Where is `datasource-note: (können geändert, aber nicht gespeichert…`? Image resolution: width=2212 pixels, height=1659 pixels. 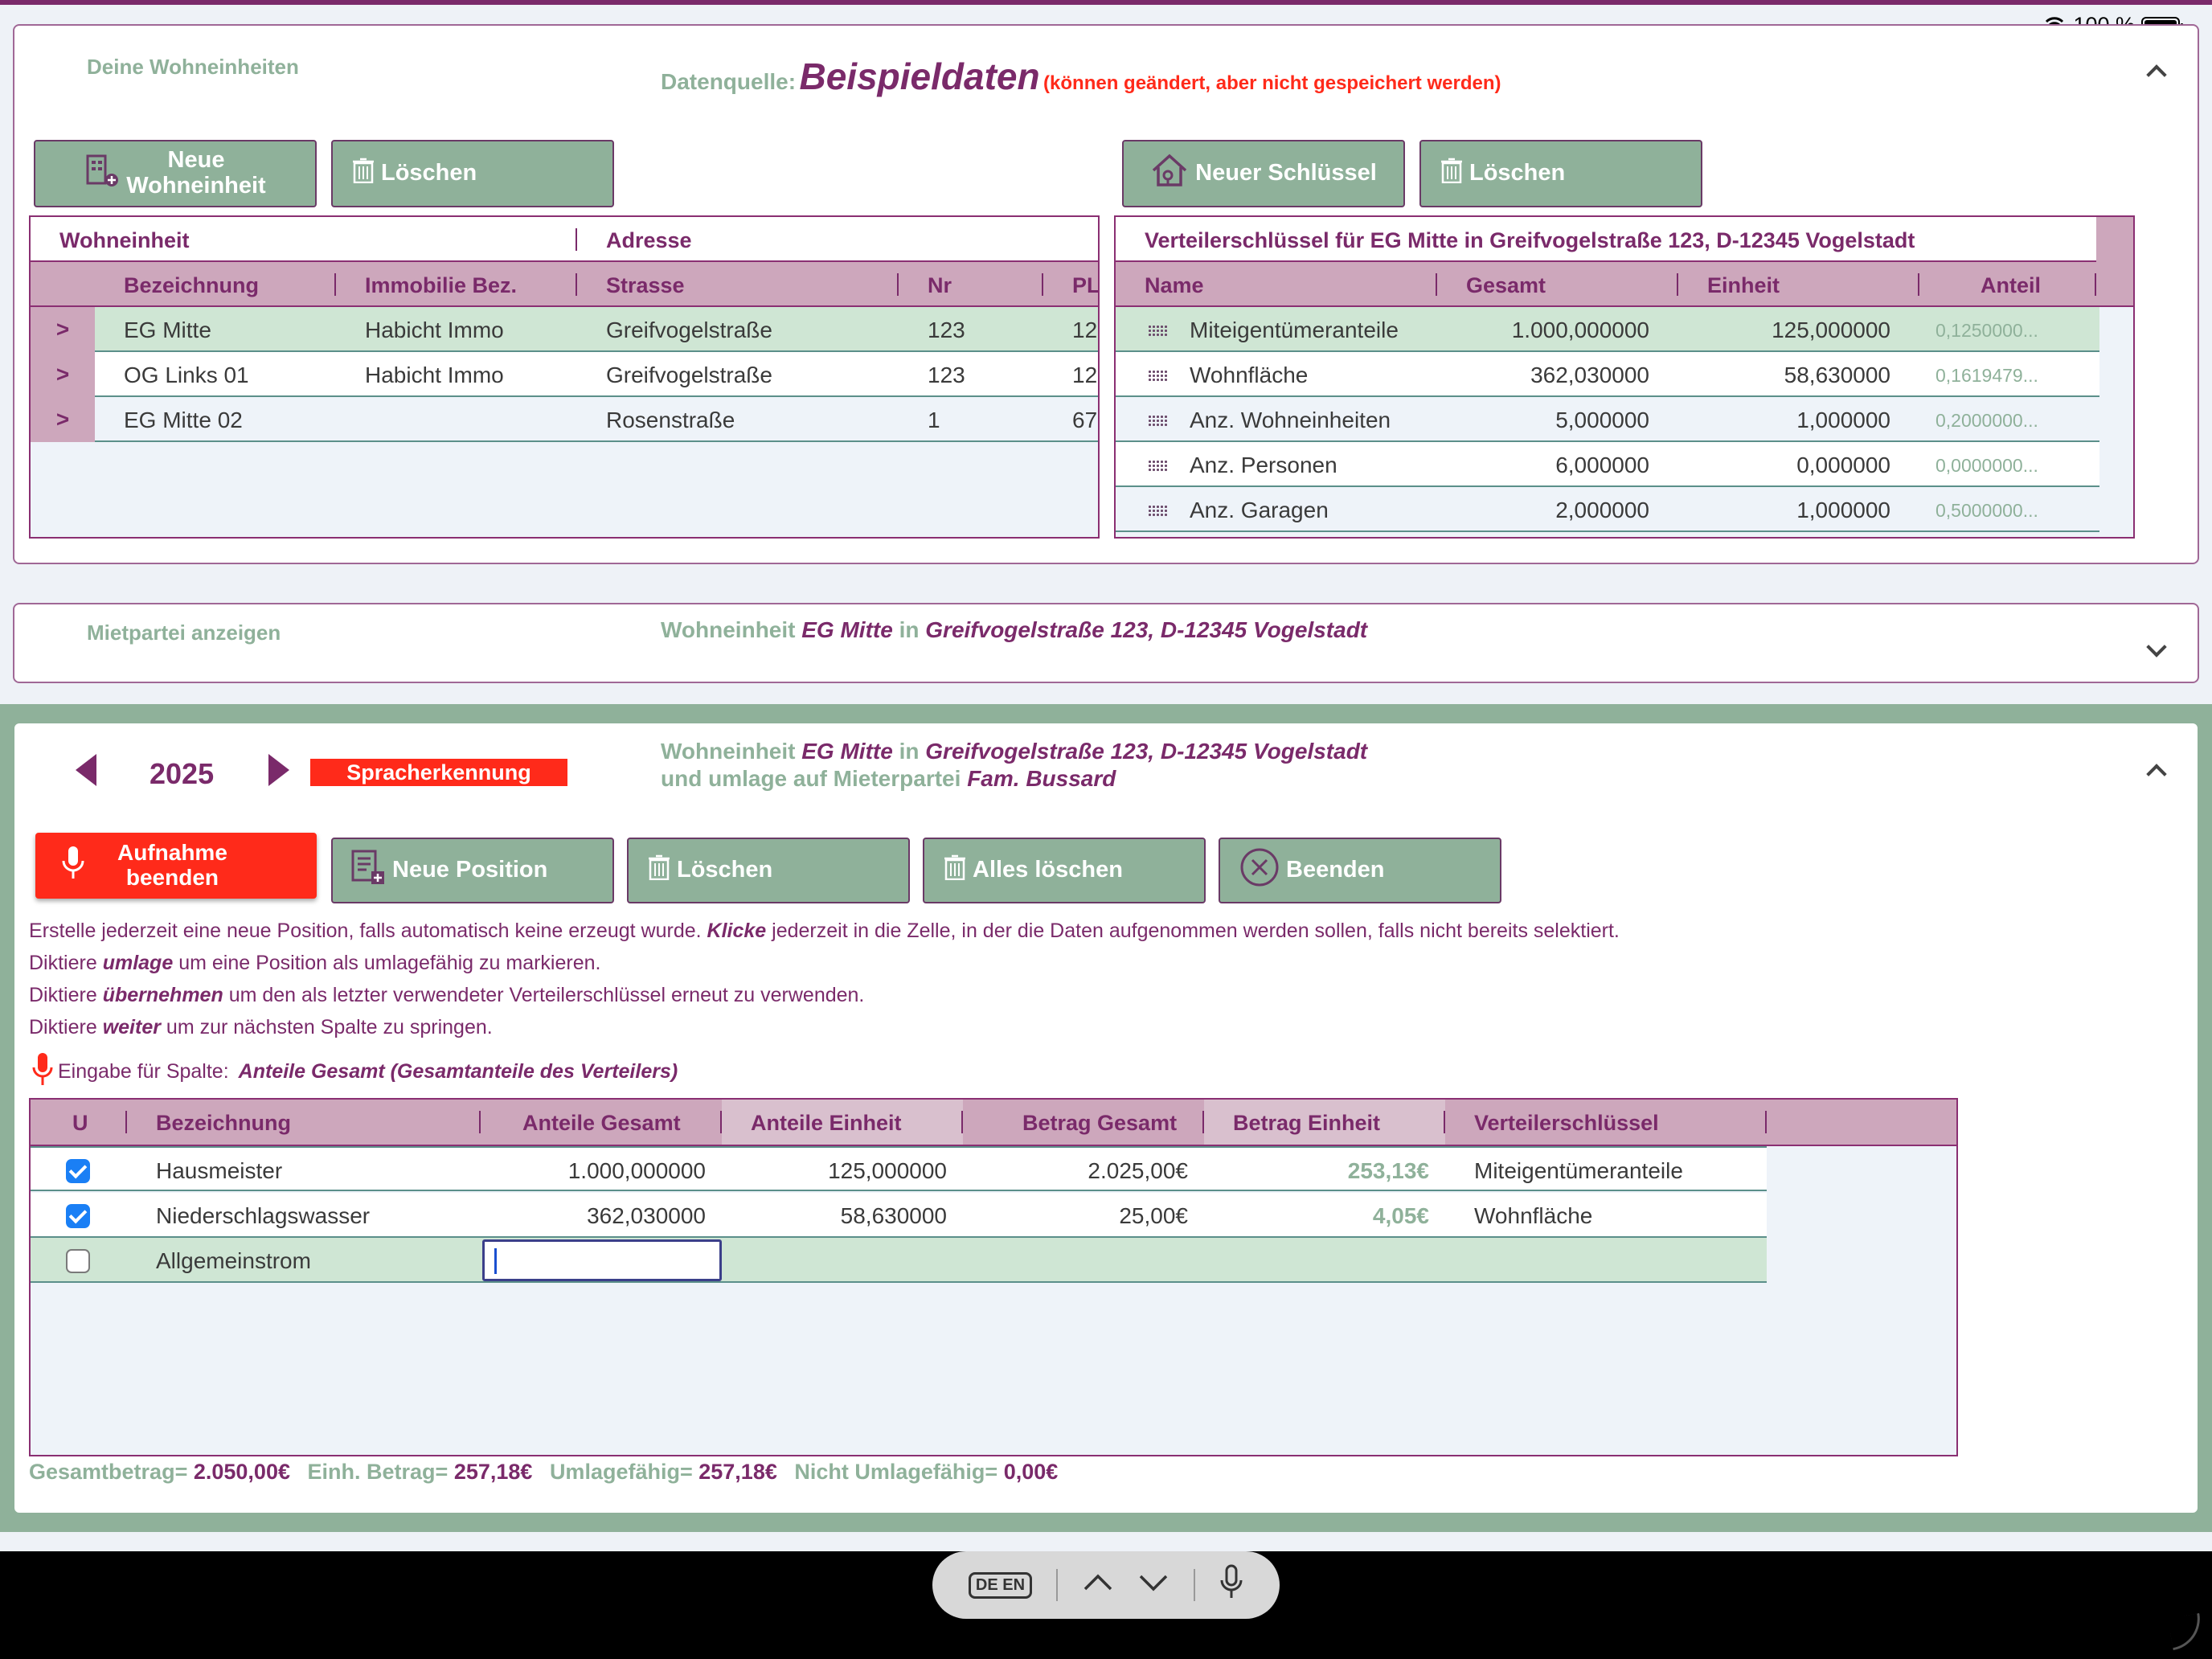
datasource-note: (können geändert, aber nicht gespeichert… is located at coordinates (1272, 83).